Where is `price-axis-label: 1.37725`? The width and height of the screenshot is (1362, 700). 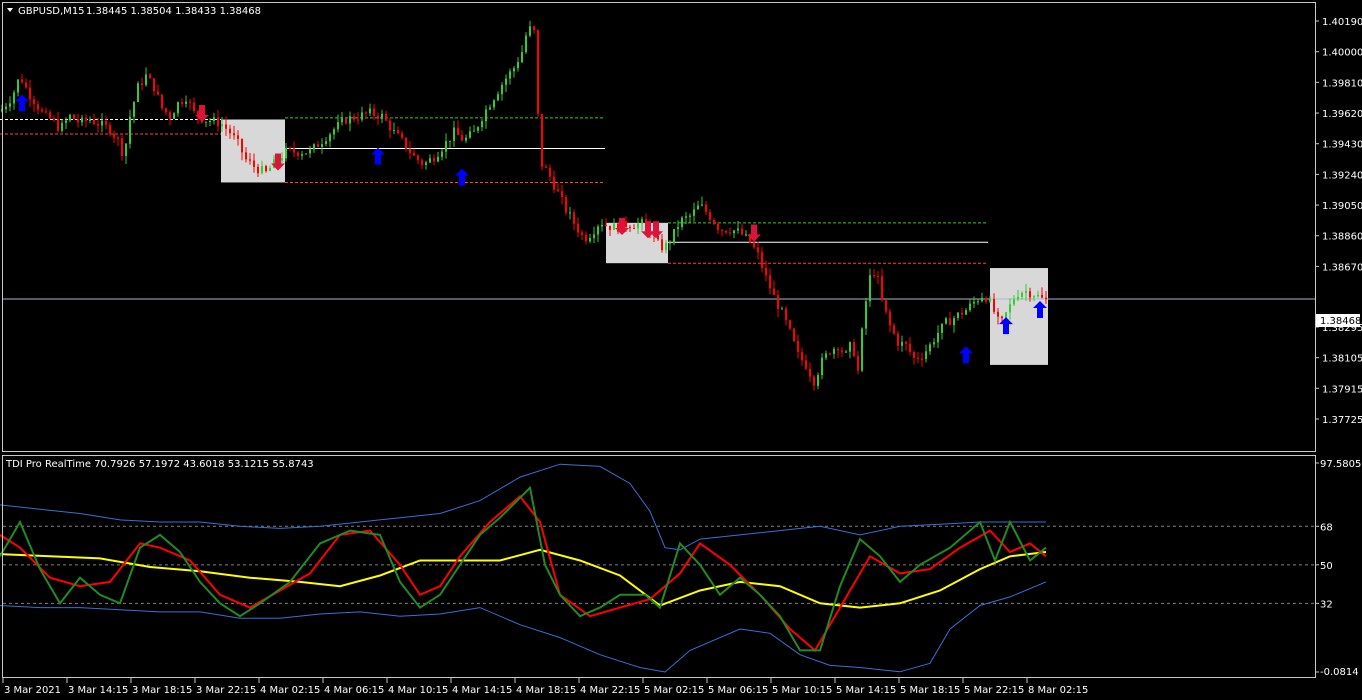 price-axis-label: 1.37725 is located at coordinates (1342, 420).